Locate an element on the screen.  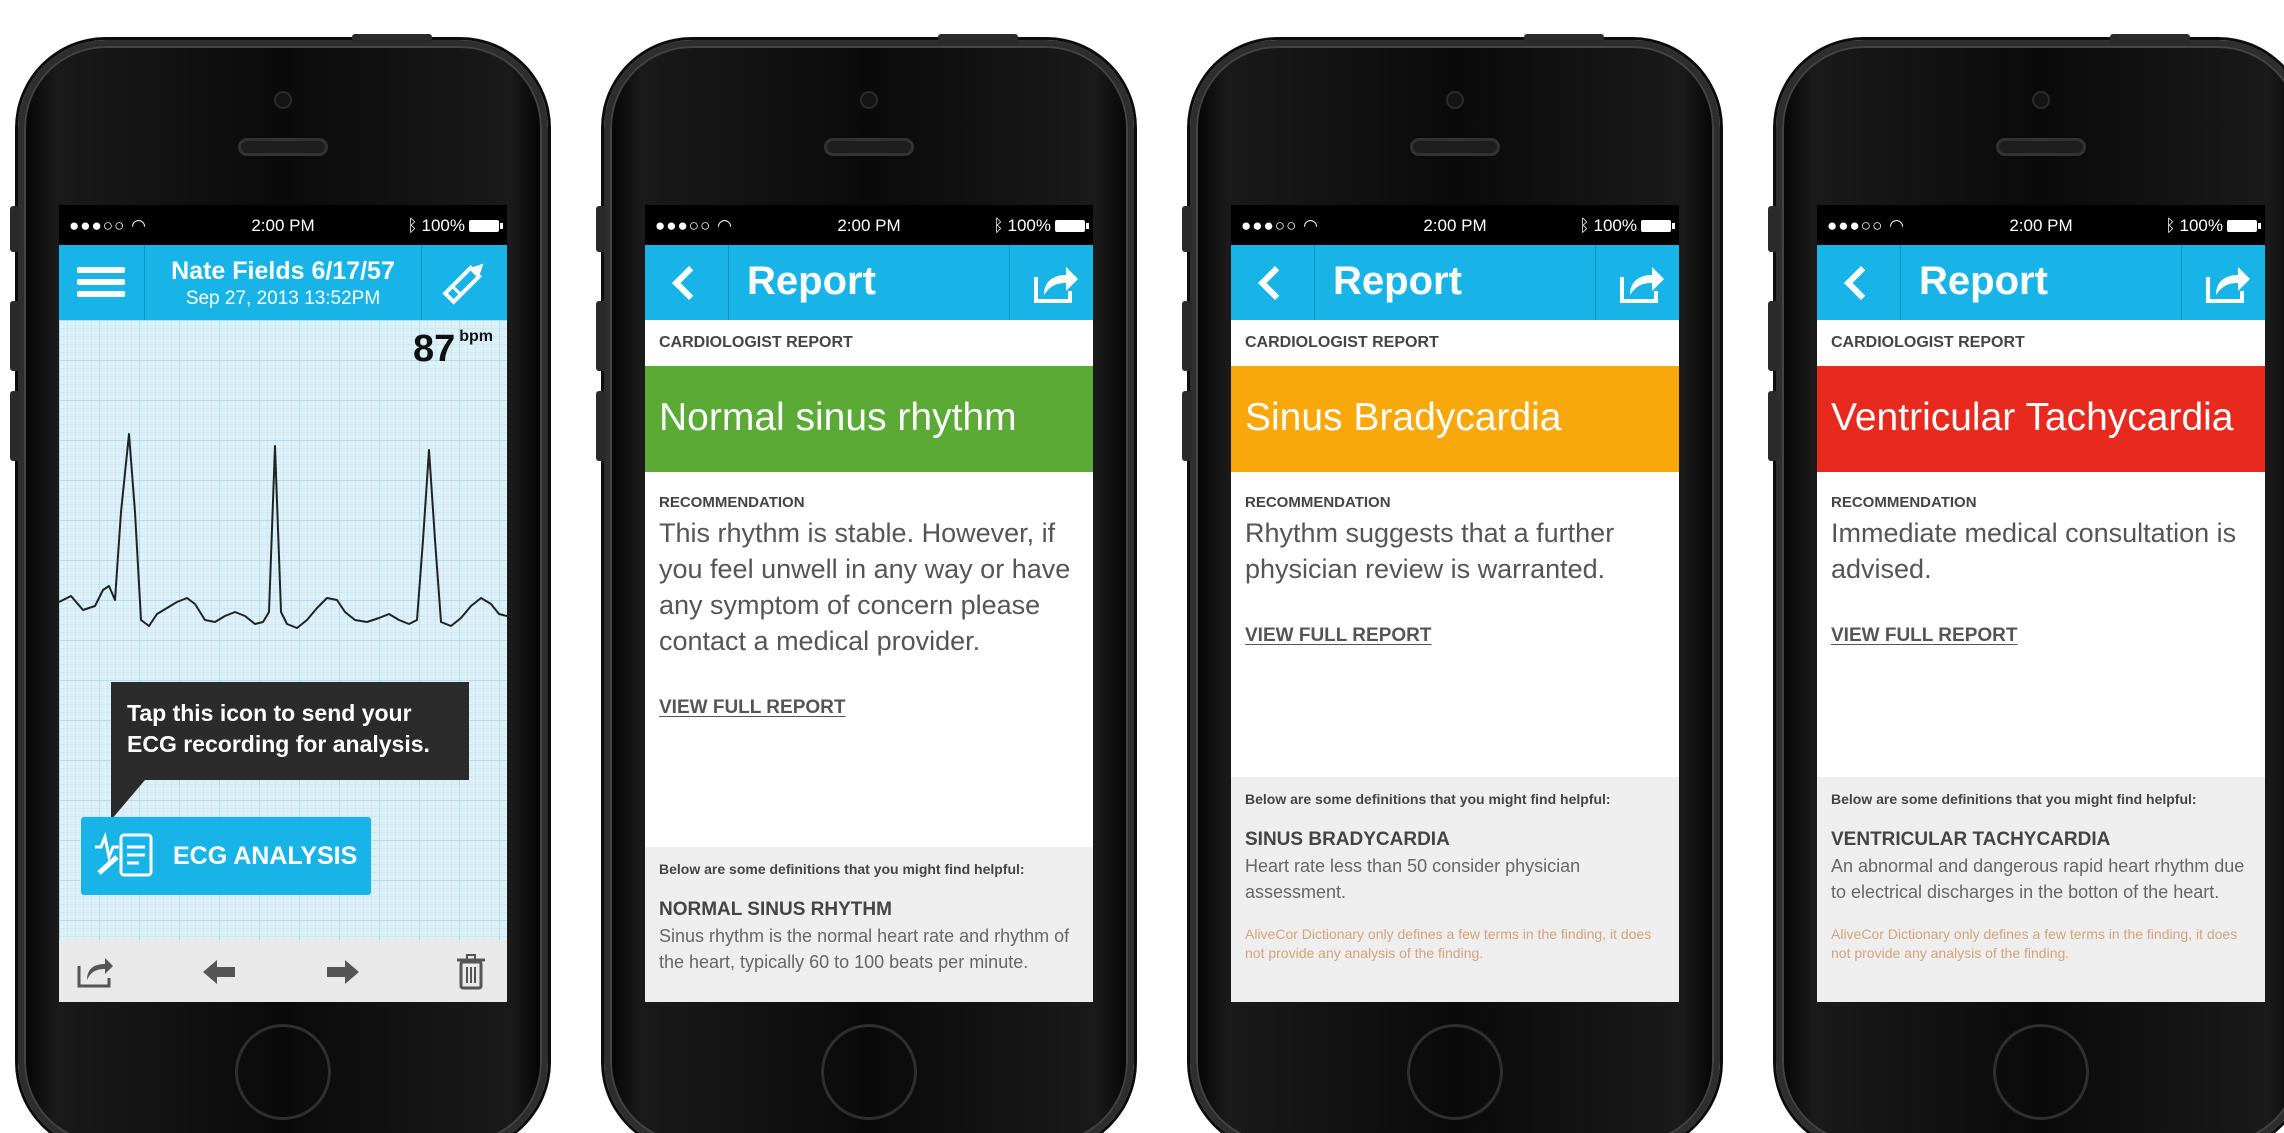
tooltip-pointer is located at coordinates (128, 800).